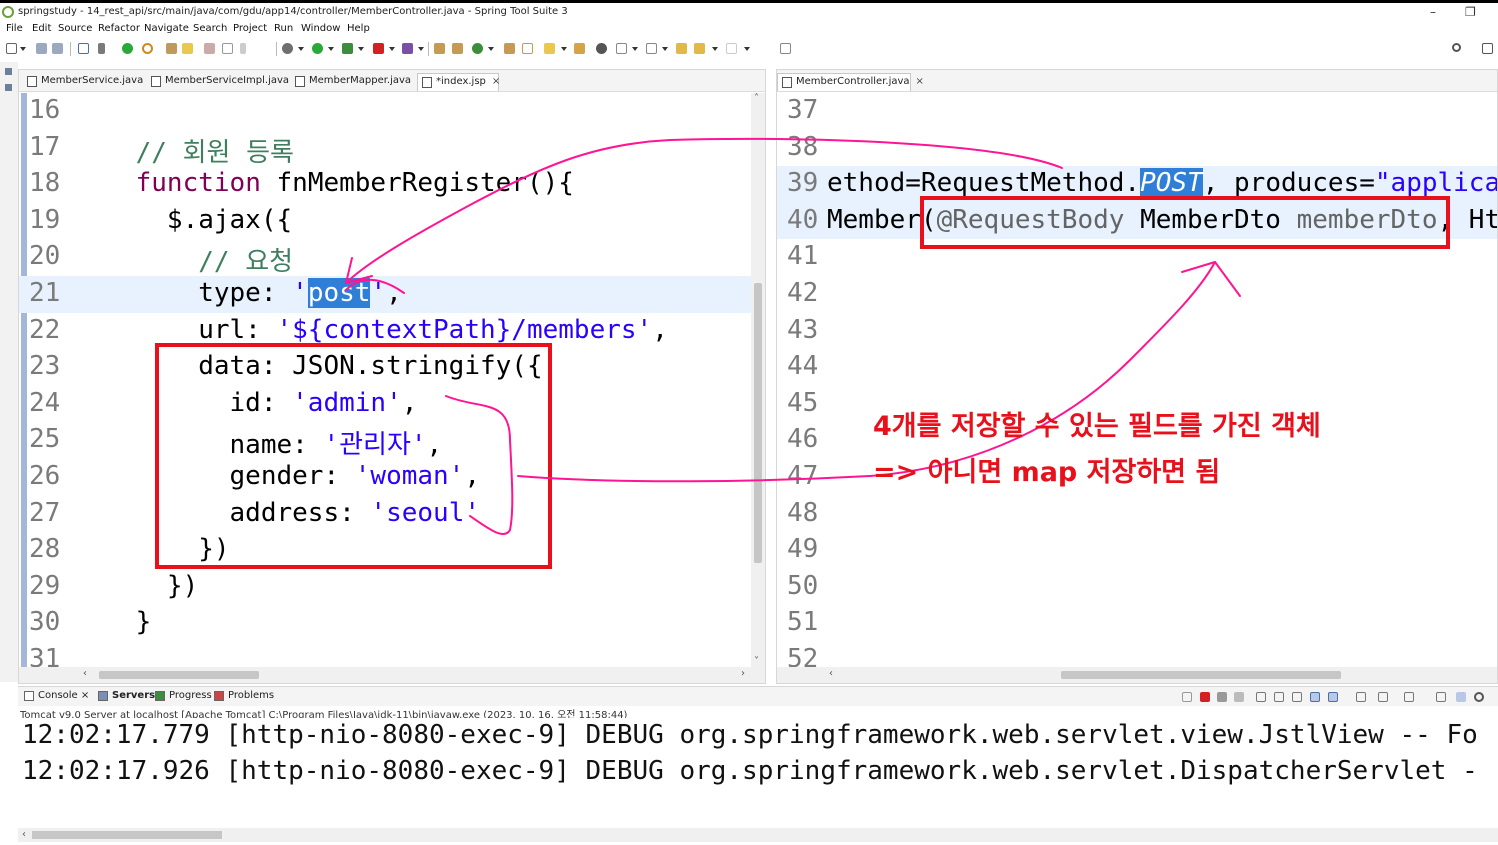  I want to click on package-explorer-icon, so click(8, 87).